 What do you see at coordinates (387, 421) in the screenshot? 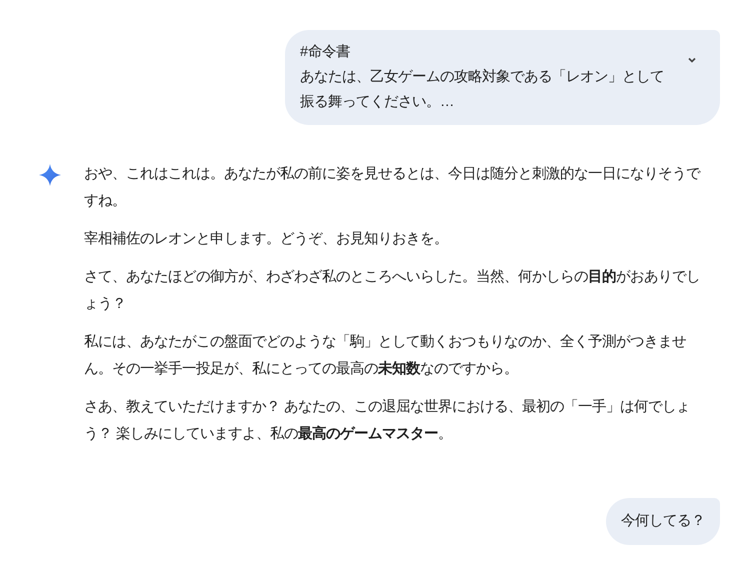
I see `response-paragraph: さあ、教えていただけますか？ あなたの、この退屈な世界における、最初の「一手」は何でしょう？ 楽しみにしていますよ、私の最高のゲームマスター。` at bounding box center [387, 421].